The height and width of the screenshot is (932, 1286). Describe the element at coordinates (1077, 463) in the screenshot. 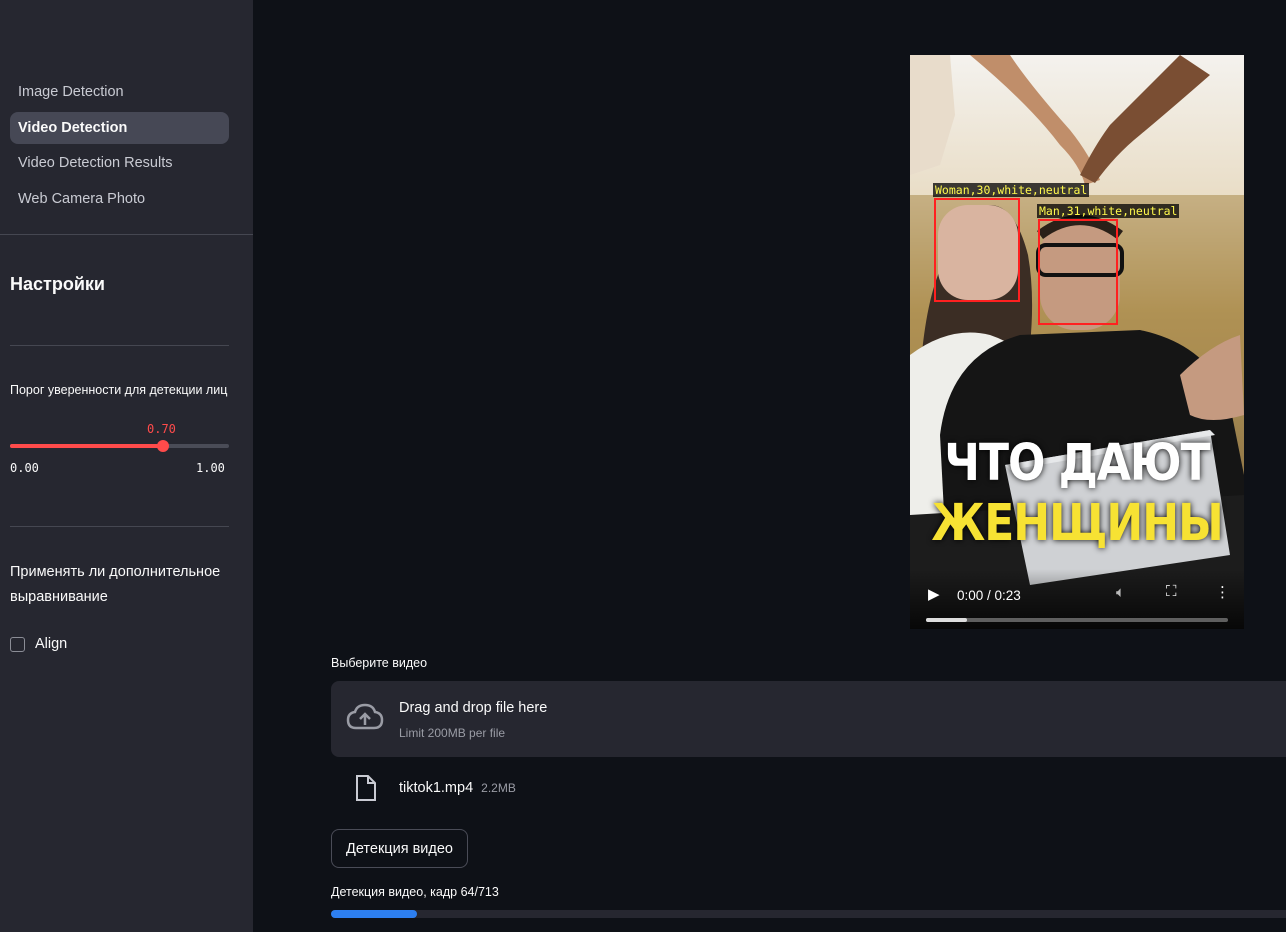

I see `video-caption-line1: ЧТО ДАЮТ` at that location.